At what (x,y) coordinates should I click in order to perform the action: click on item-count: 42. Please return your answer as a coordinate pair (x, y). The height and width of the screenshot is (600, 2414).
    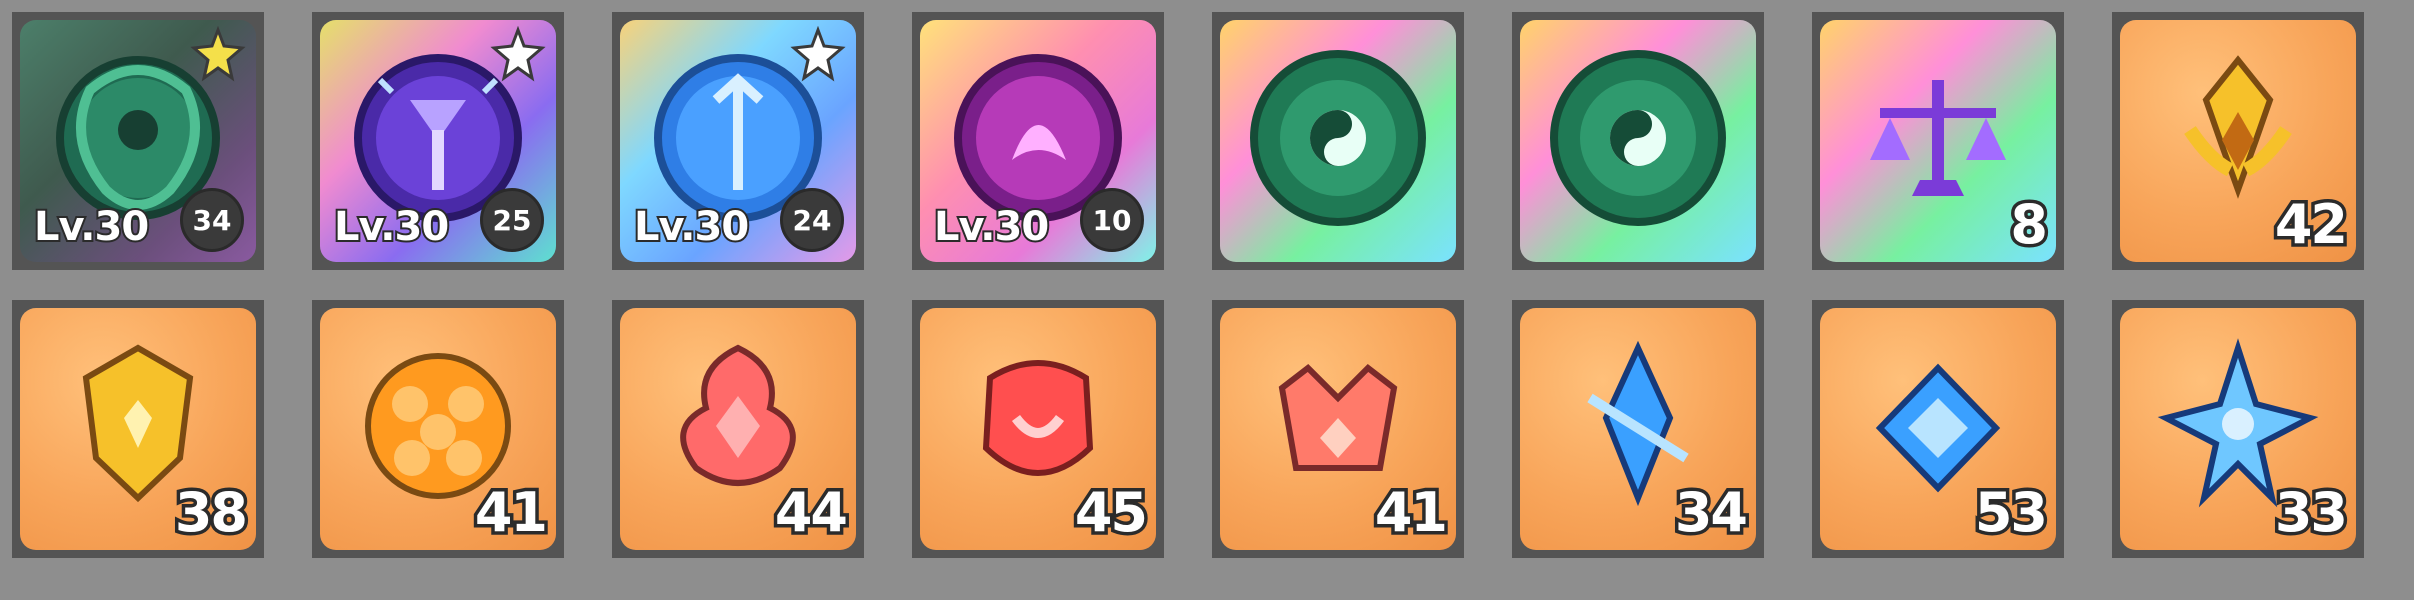
    Looking at the image, I should click on (2311, 225).